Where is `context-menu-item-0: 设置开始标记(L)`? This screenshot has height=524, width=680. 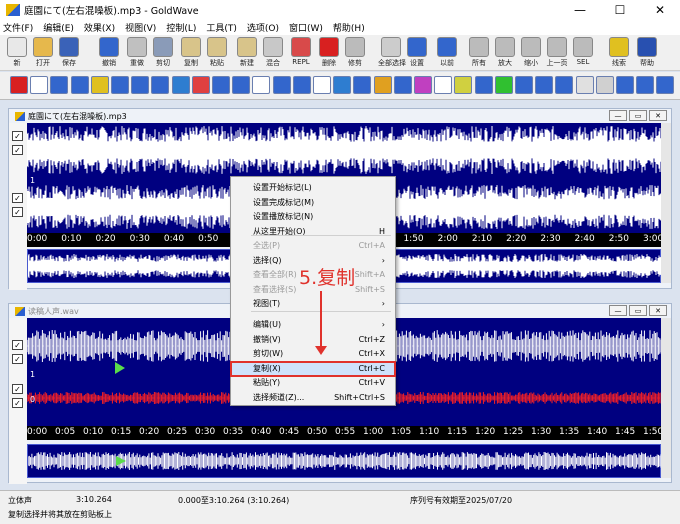
context-menu-item-0: 设置开始标记(L) is located at coordinates (313, 188).